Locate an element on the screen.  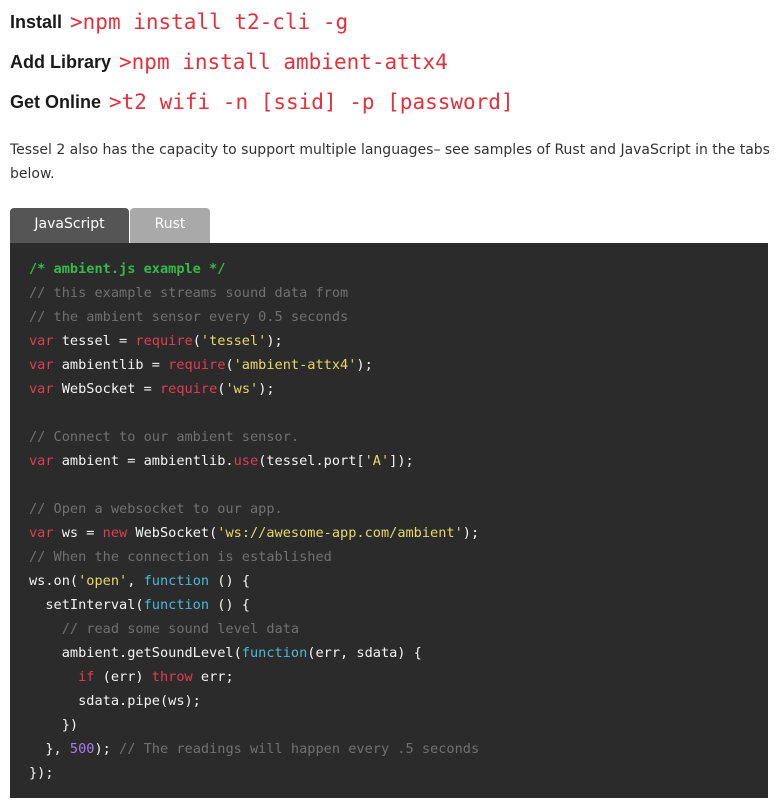
code-keyword: throw is located at coordinates (172, 677).